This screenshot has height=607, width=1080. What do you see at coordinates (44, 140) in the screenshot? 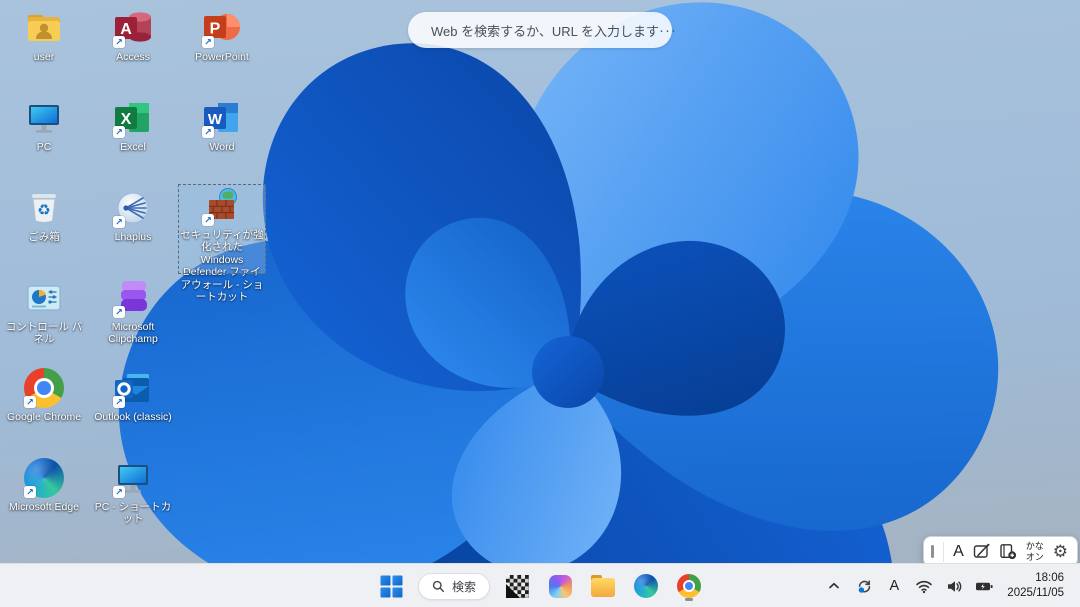
I see `desktop-icon-pc: PC` at bounding box center [44, 140].